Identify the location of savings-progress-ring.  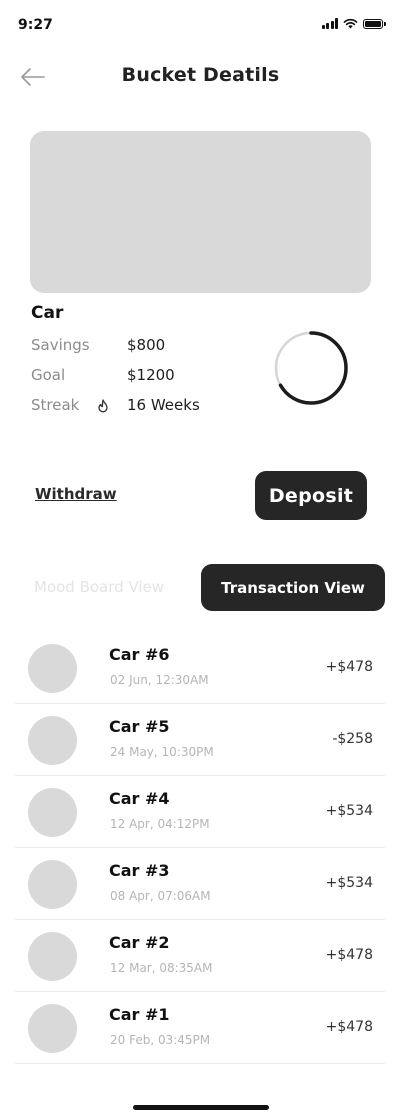
(311, 368).